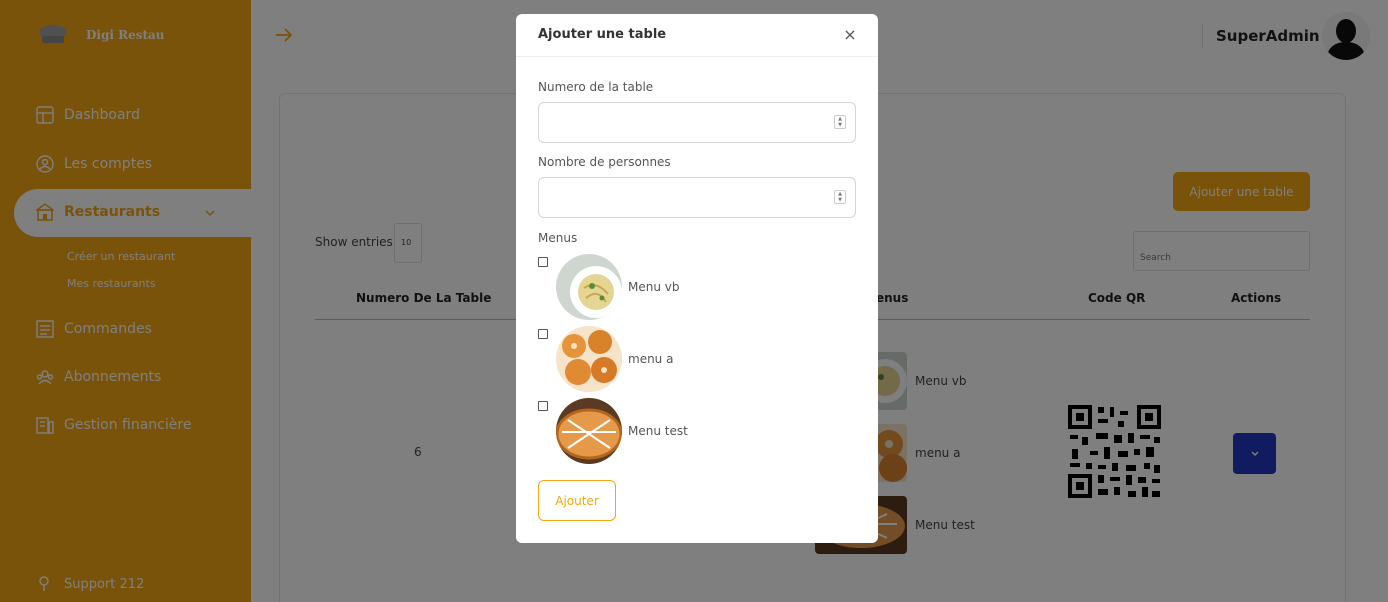 The image size is (1388, 602). I want to click on persons-input, so click(697, 197).